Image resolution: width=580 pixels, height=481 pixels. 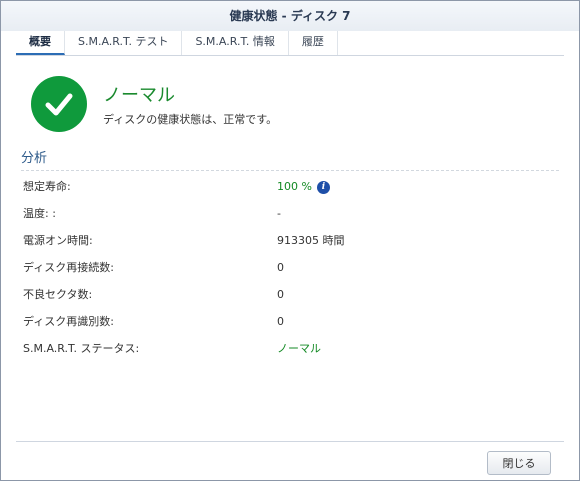 I want to click on row-reconnect-count: ディスク再接続数: 0, so click(x=291, y=267).